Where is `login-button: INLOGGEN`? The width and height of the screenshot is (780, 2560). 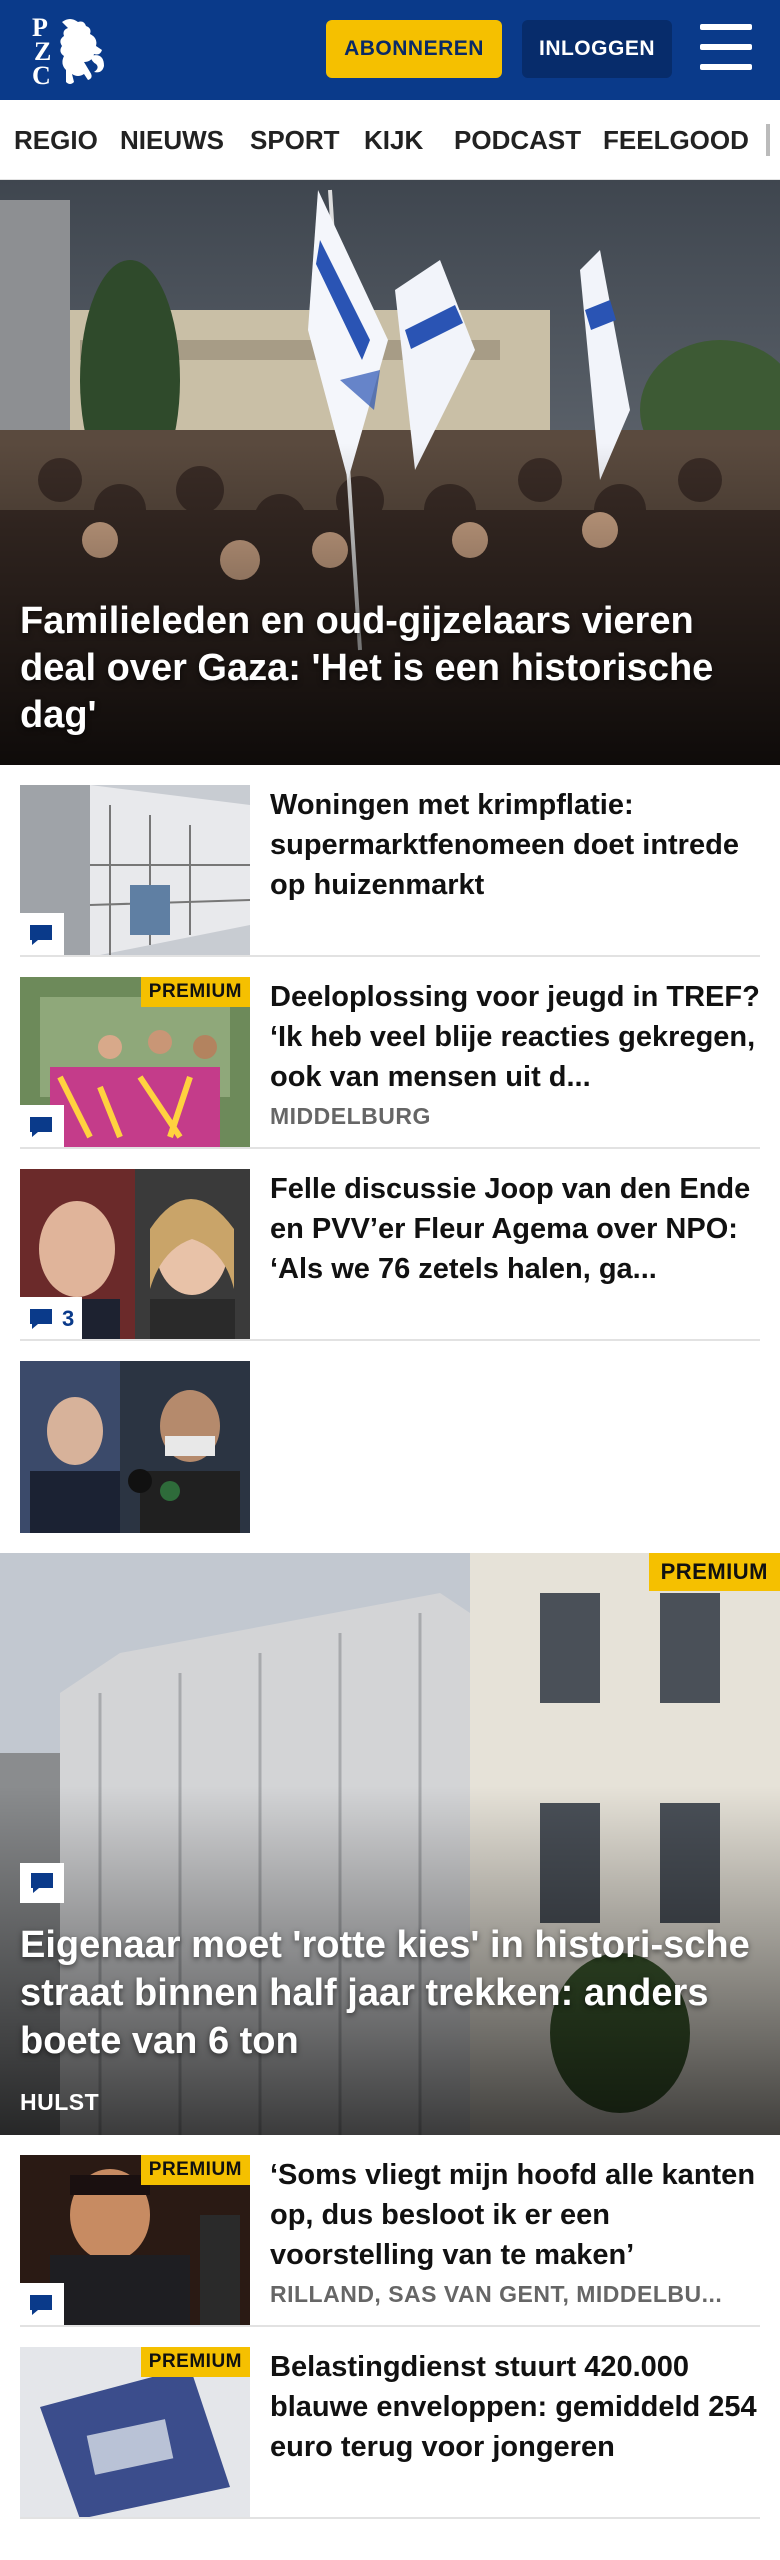
login-button: INLOGGEN is located at coordinates (597, 49).